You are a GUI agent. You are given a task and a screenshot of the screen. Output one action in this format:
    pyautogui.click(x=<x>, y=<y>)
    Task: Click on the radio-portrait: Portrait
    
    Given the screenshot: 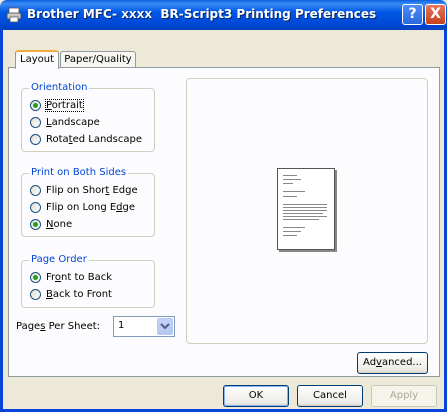 What is the action you would take?
    pyautogui.click(x=57, y=105)
    